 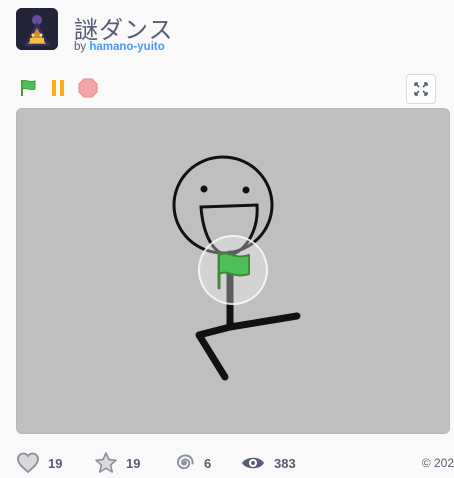 What do you see at coordinates (235, 464) in the screenshot?
I see `project-stats: 19 19 6 383 © 202` at bounding box center [235, 464].